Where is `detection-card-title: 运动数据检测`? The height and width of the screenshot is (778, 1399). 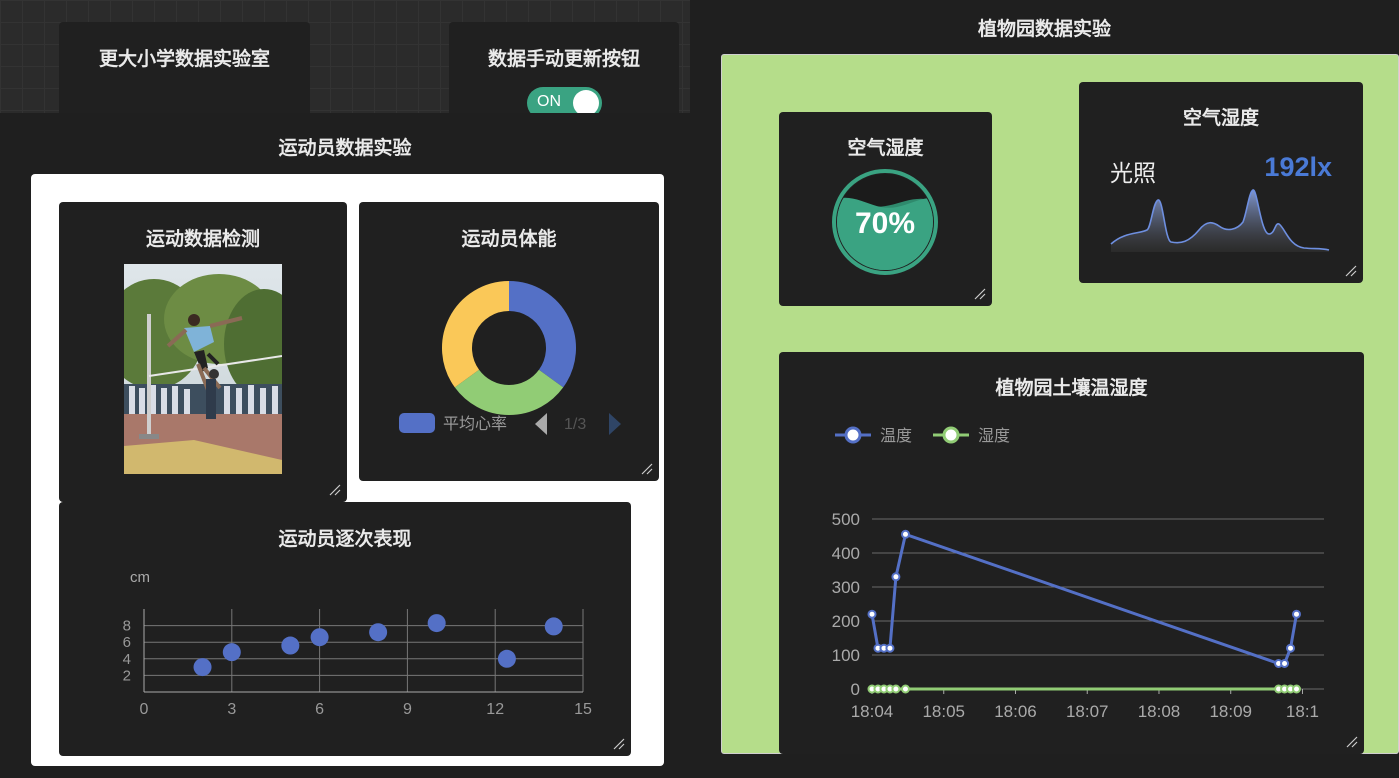 detection-card-title: 运动数据检测 is located at coordinates (202, 239).